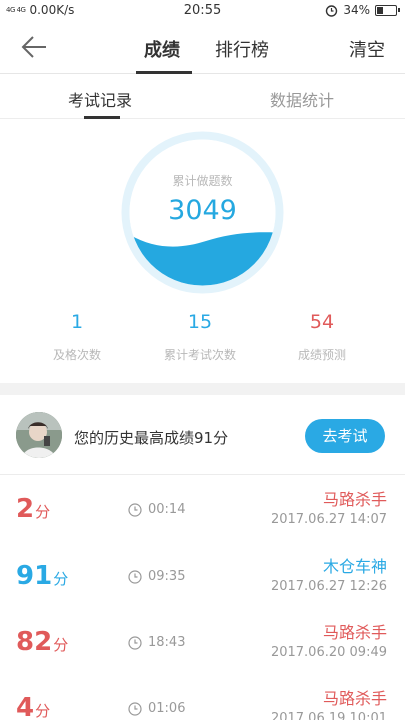 The image size is (405, 720). Describe the element at coordinates (202, 389) in the screenshot. I see `section-divider` at that location.